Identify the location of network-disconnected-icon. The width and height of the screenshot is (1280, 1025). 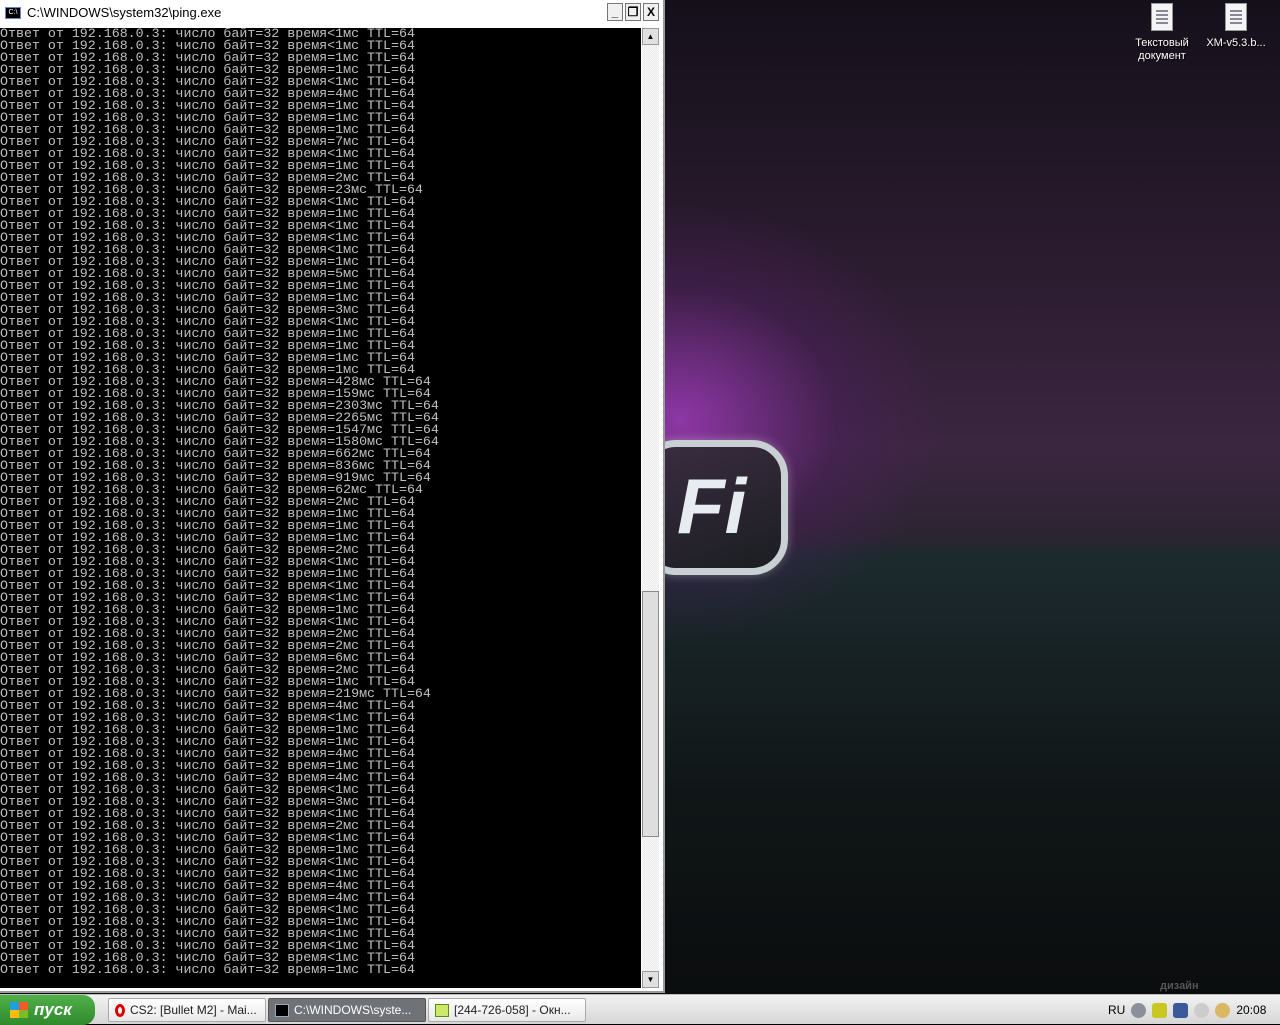
(1181, 1010).